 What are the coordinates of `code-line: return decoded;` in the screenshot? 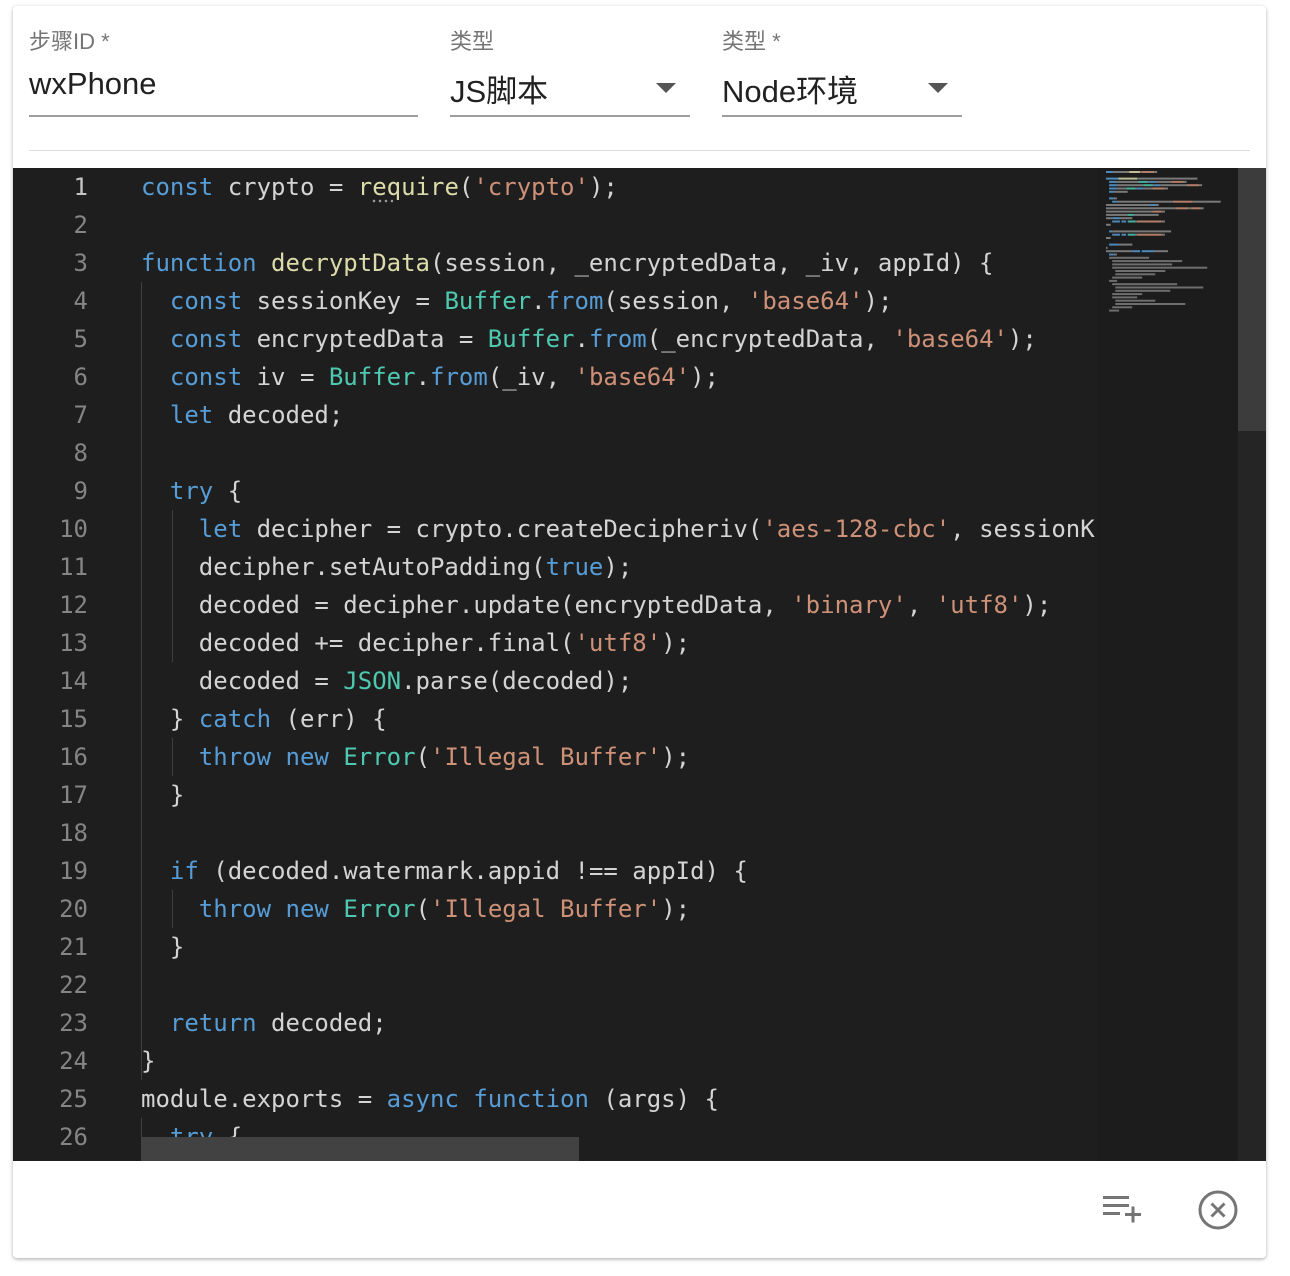 It's located at (264, 1023).